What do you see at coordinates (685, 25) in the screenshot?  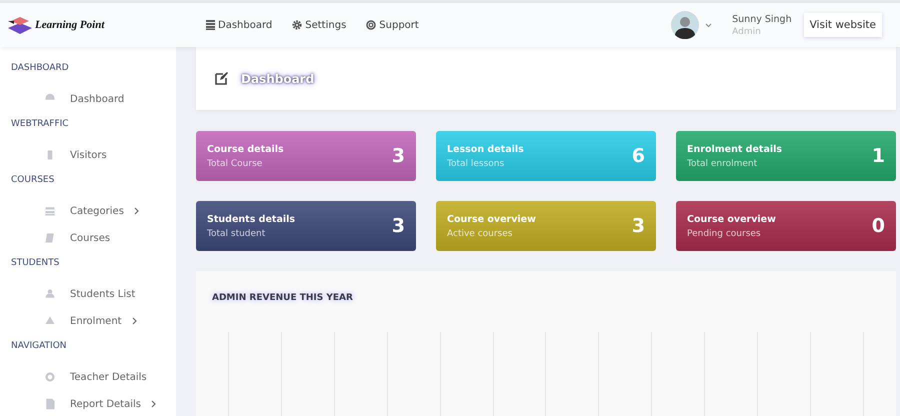 I see `avatar-icon` at bounding box center [685, 25].